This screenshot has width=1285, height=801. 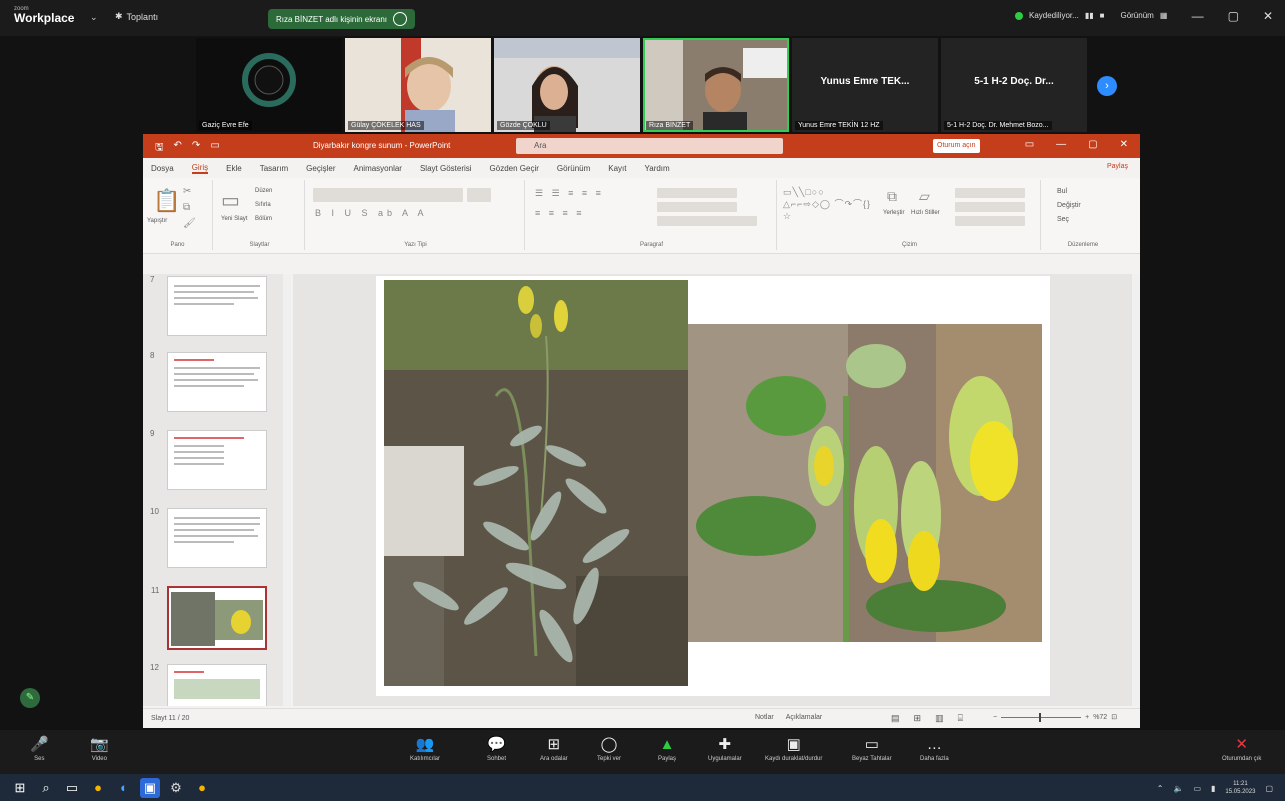 What do you see at coordinates (1055, 717) in the screenshot?
I see `zoom-slider: − + %72 ⊡` at bounding box center [1055, 717].